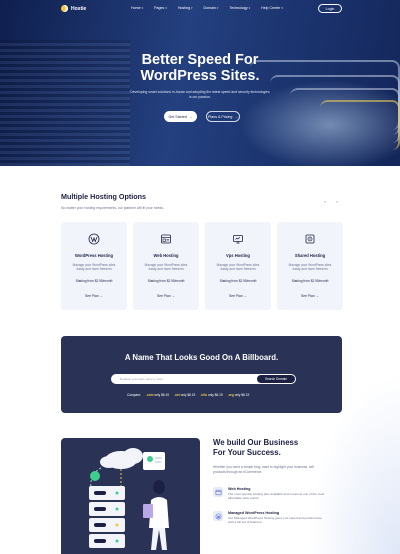 This screenshot has width=400, height=554. Describe the element at coordinates (256, 442) in the screenshot. I see `build-title-line: We build Our Business` at that location.